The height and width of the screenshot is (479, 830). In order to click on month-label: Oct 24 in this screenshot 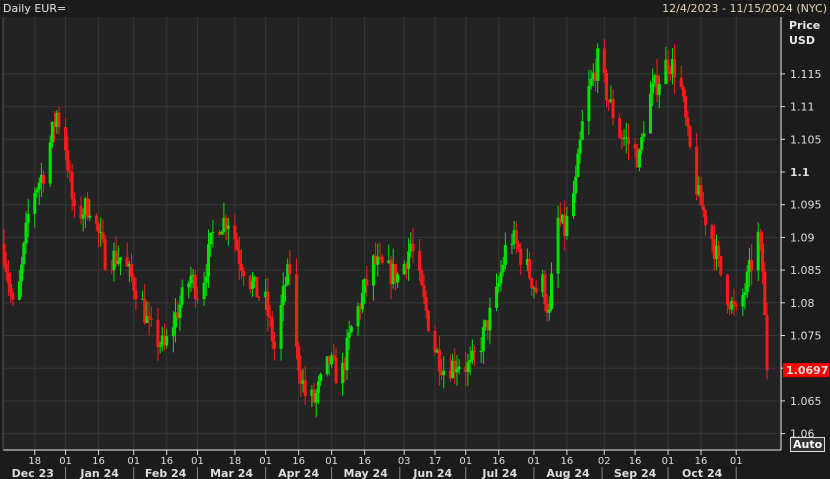, I will do `click(702, 473)`.